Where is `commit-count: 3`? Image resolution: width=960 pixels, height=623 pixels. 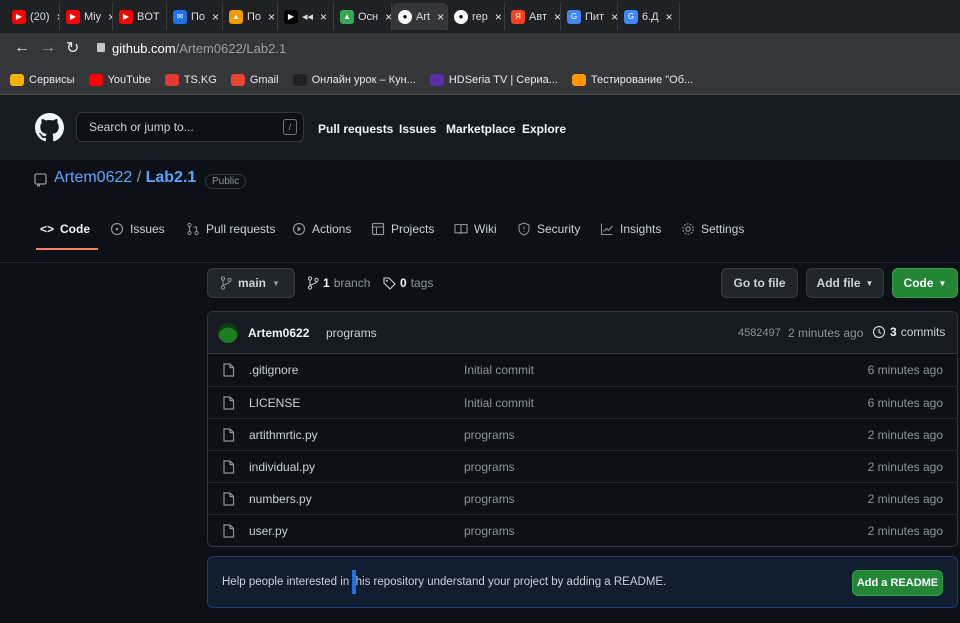 commit-count: 3 is located at coordinates (893, 332).